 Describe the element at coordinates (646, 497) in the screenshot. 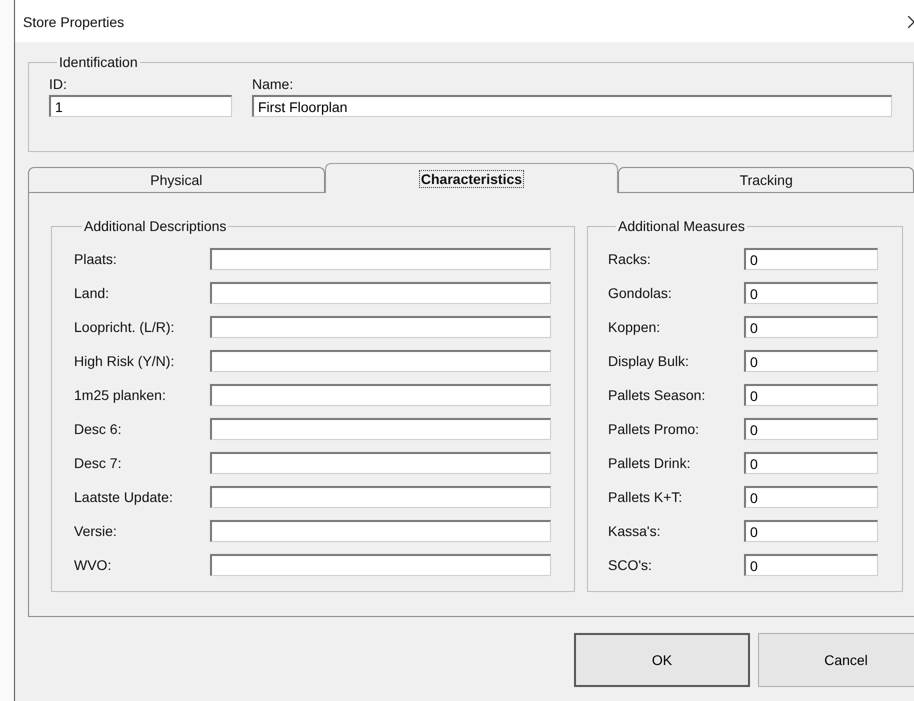

I see `field-label: Pallets K+T:` at that location.